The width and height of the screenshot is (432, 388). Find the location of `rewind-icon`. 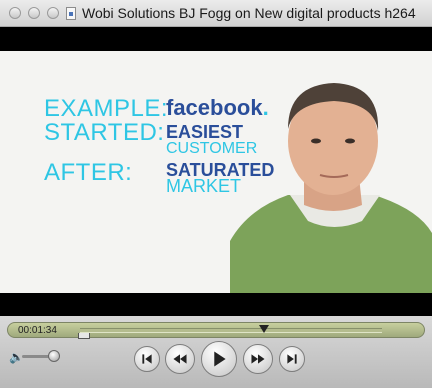

rewind-icon is located at coordinates (180, 359).